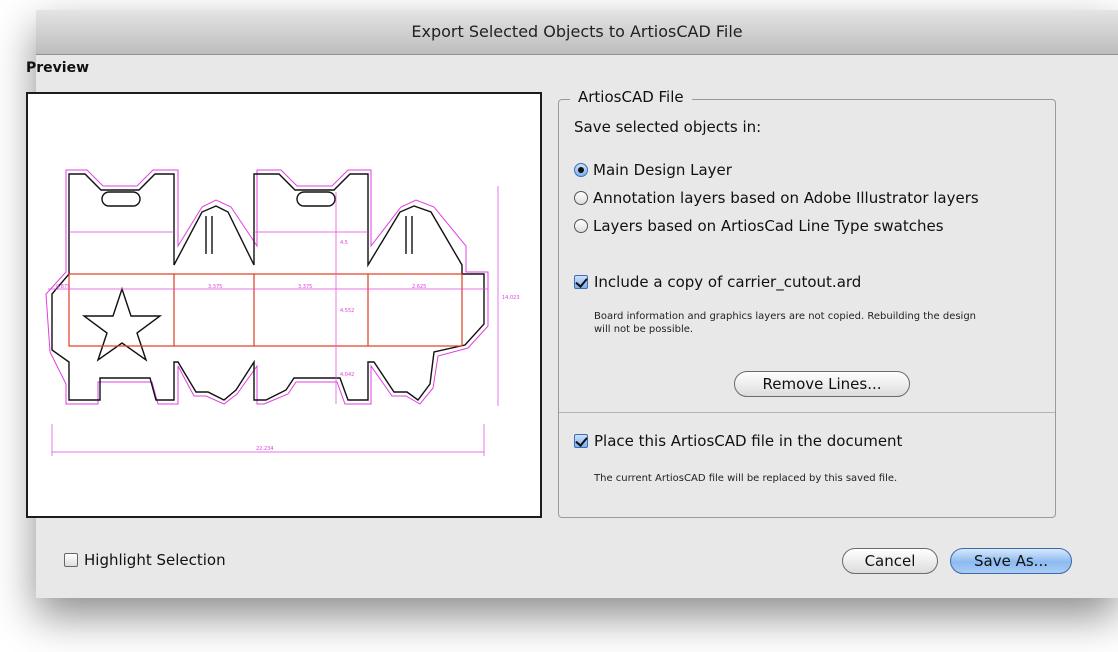  Describe the element at coordinates (419, 287) in the screenshot. I see `dim-label: 2.625` at that location.